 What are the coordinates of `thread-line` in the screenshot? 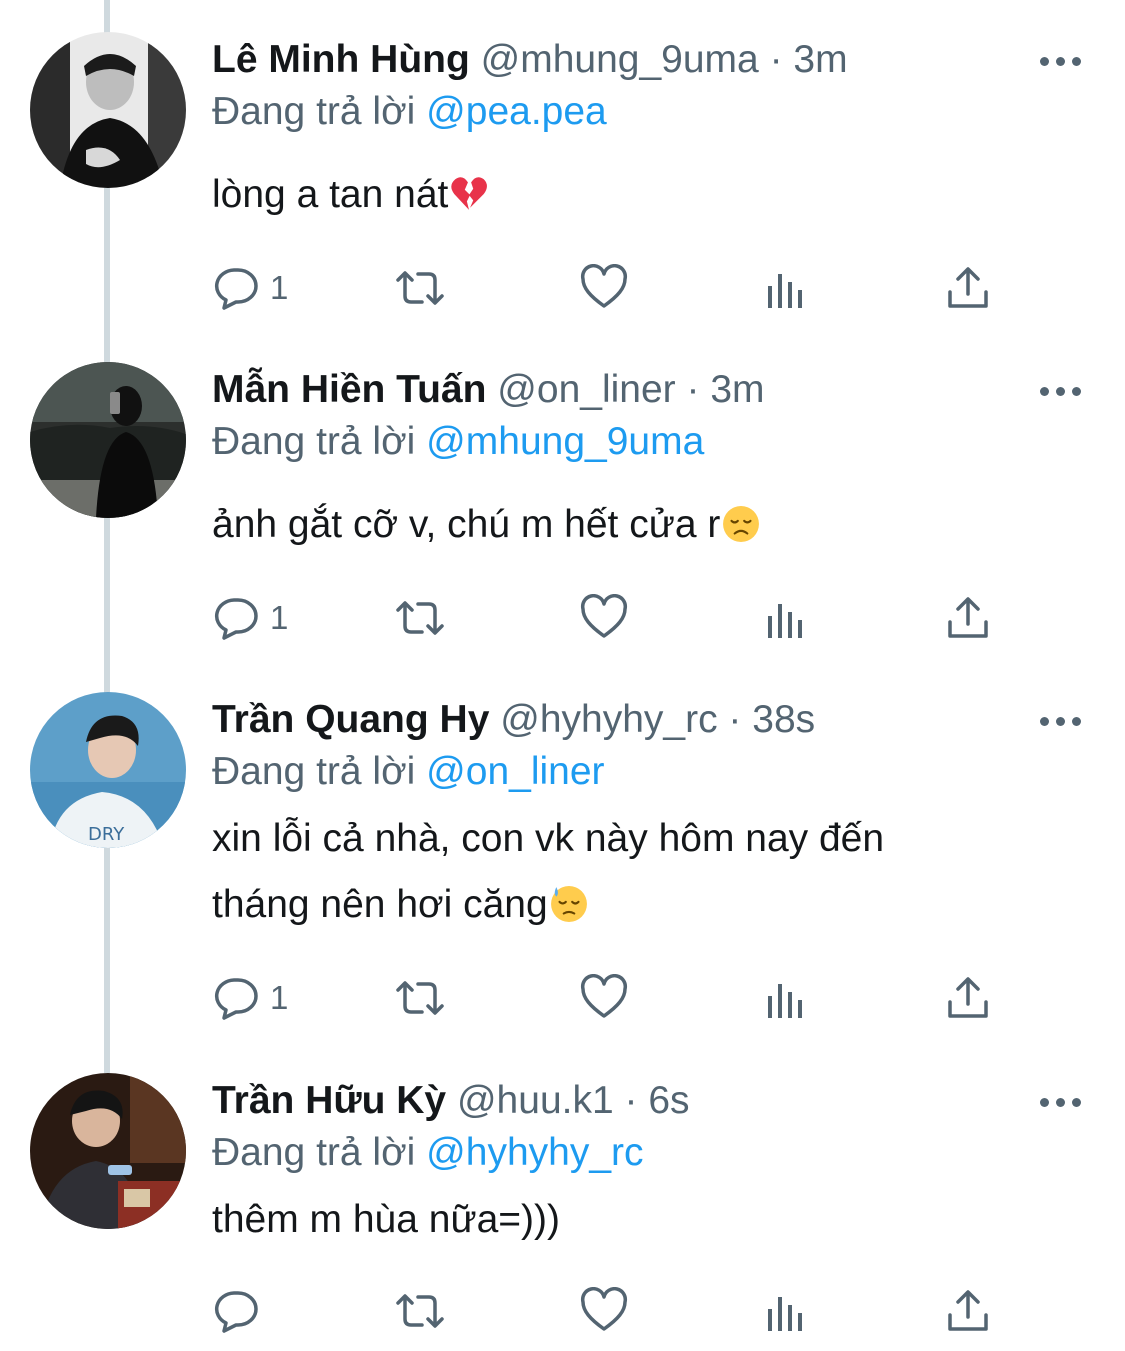 It's located at (107, 960).